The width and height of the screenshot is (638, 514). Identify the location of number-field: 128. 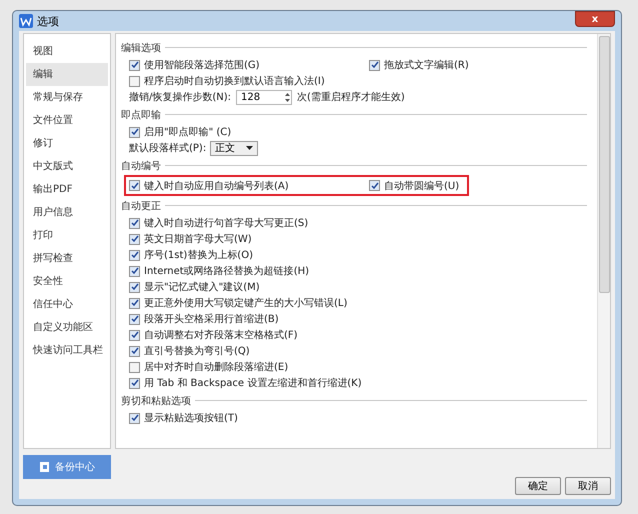
(264, 97).